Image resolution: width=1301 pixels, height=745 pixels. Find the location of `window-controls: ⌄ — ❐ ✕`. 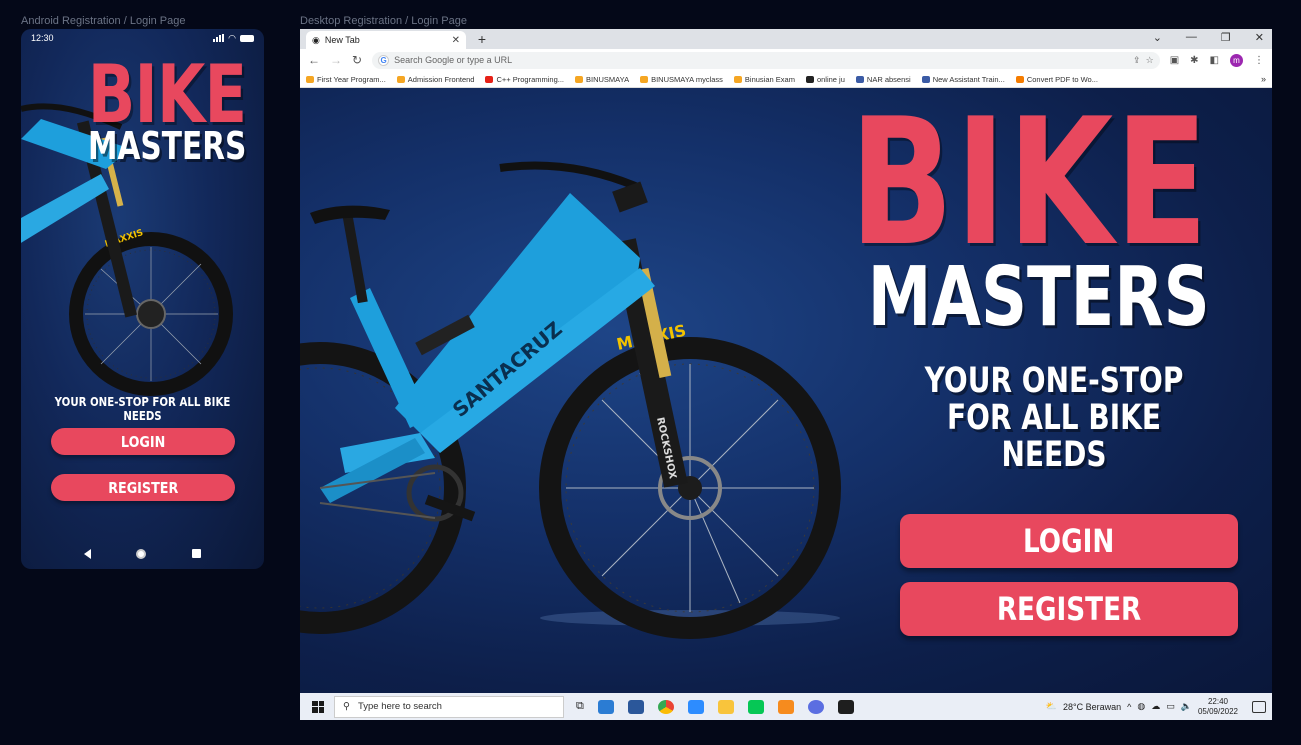

window-controls: ⌄ — ❐ ✕ is located at coordinates (1208, 37).